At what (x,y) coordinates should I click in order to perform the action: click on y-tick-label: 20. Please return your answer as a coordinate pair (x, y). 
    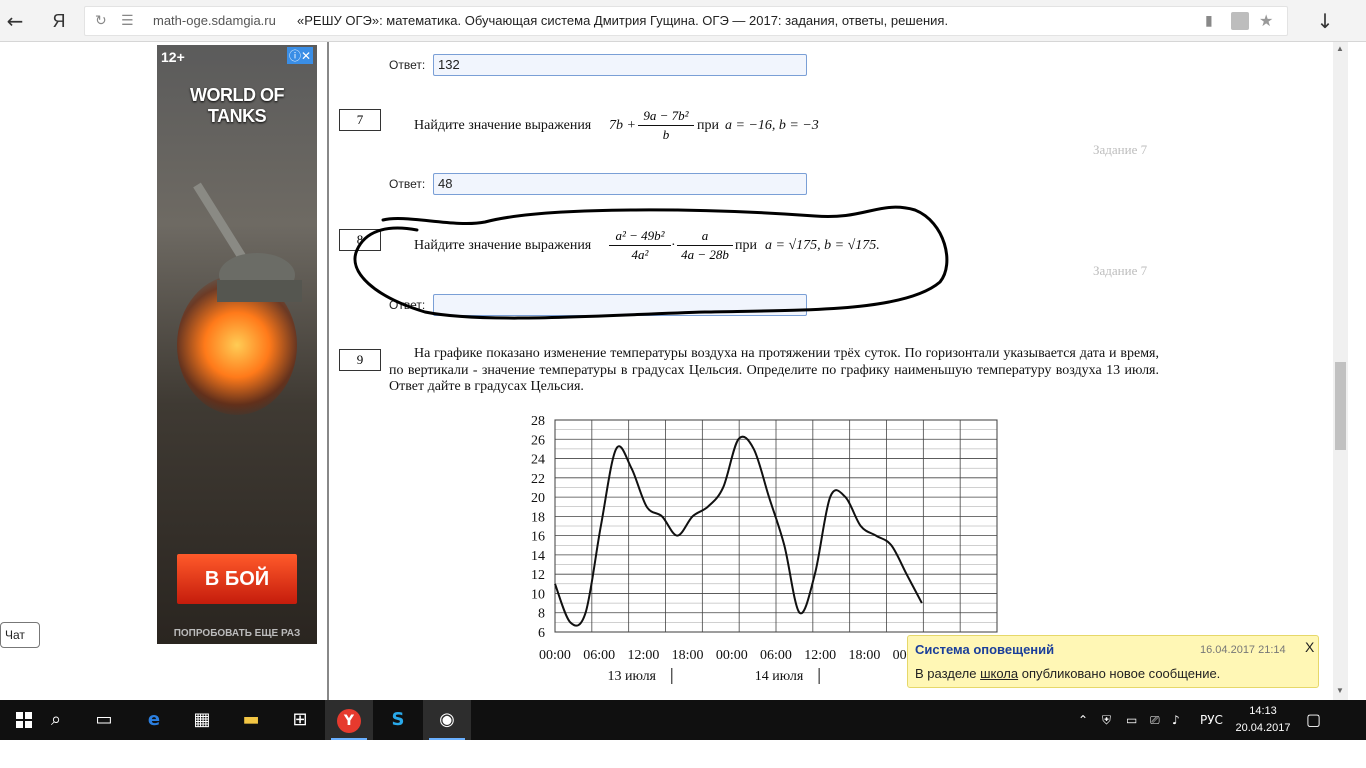
    Looking at the image, I should click on (538, 498).